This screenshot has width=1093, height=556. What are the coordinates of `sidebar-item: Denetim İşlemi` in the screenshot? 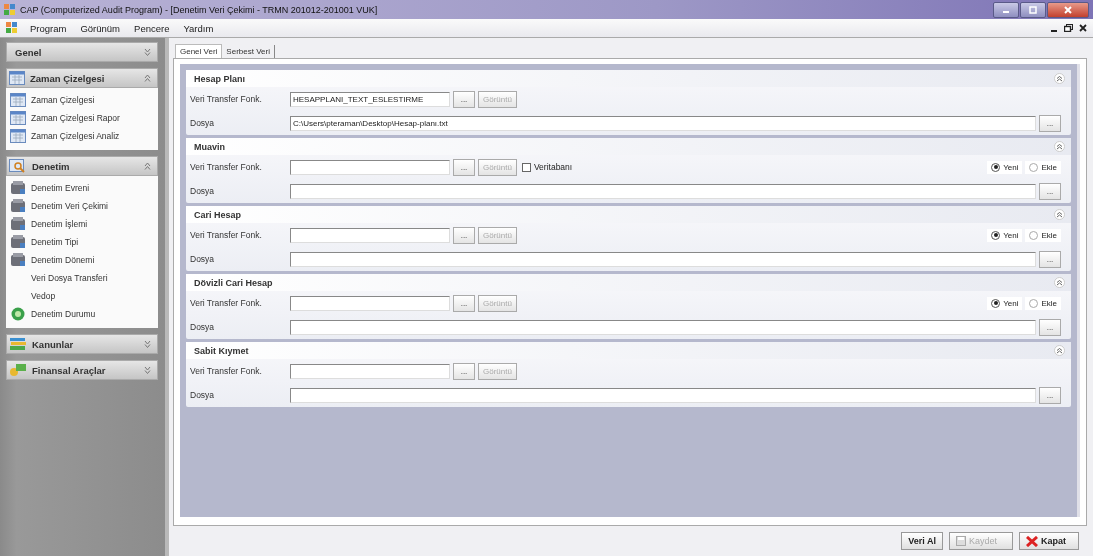 It's located at (84, 224).